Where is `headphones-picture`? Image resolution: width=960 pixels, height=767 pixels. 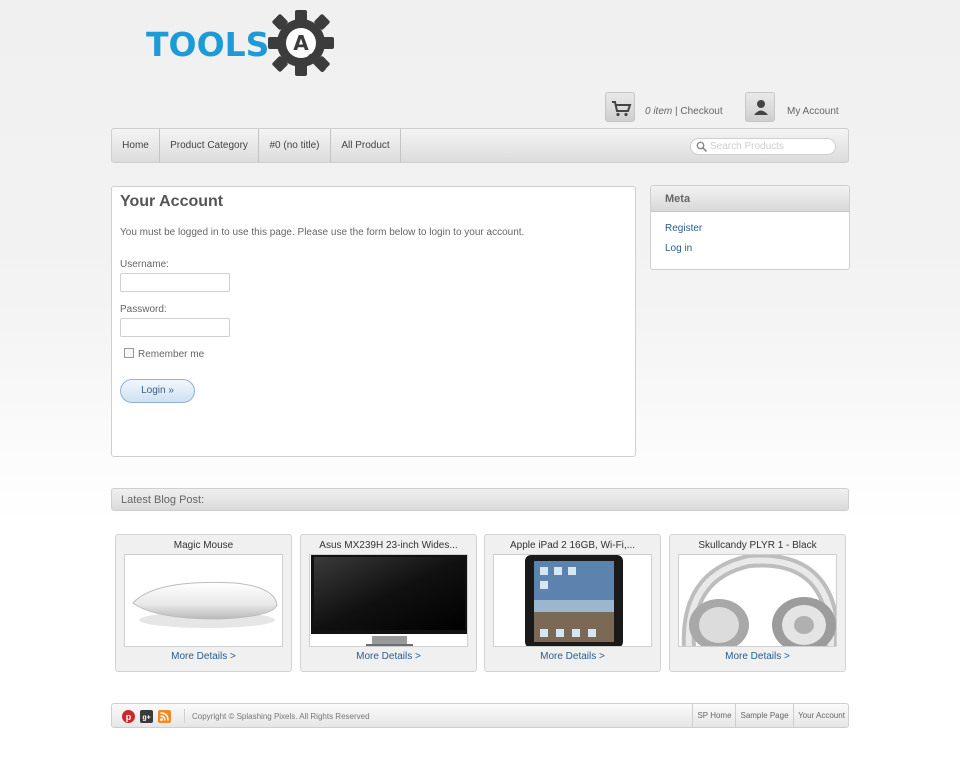 headphones-picture is located at coordinates (758, 600).